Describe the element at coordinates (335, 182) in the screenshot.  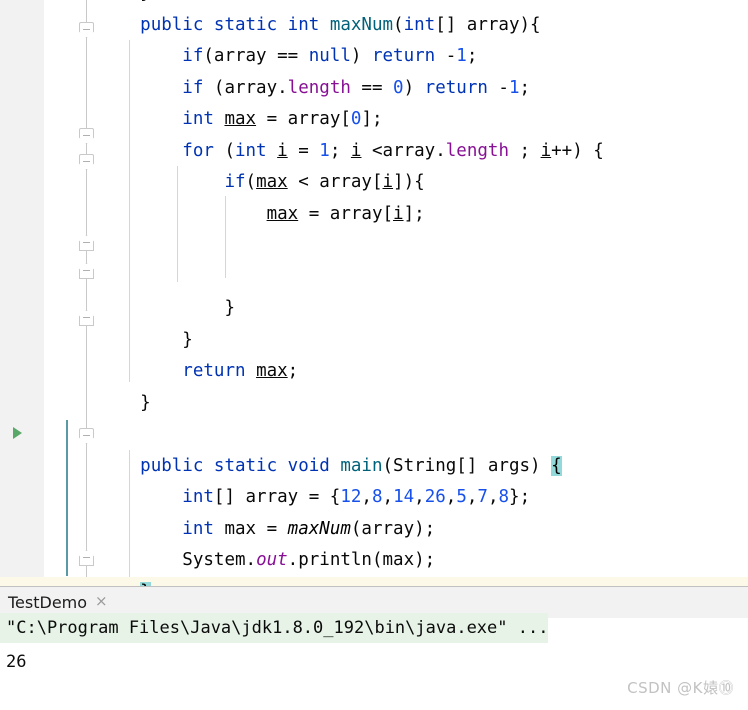
I see `code-token: < array[` at that location.